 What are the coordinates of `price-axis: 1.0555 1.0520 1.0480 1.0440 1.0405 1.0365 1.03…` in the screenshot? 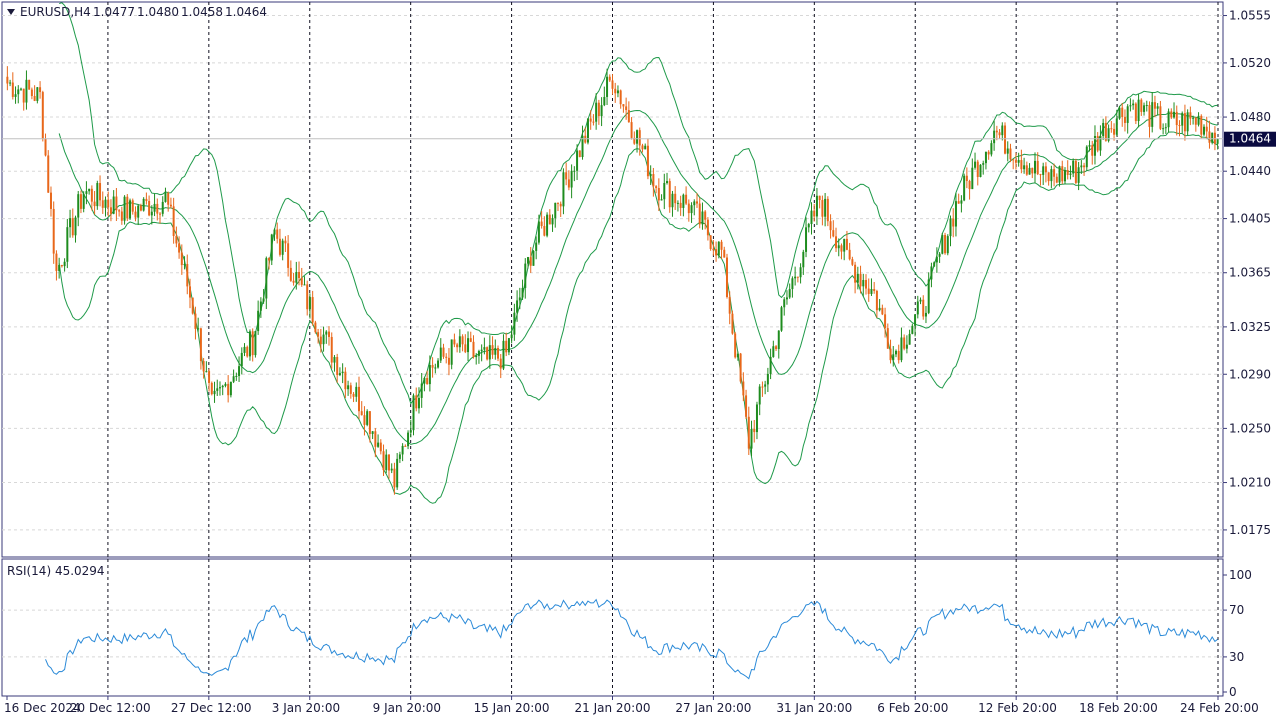 It's located at (1247, 273).